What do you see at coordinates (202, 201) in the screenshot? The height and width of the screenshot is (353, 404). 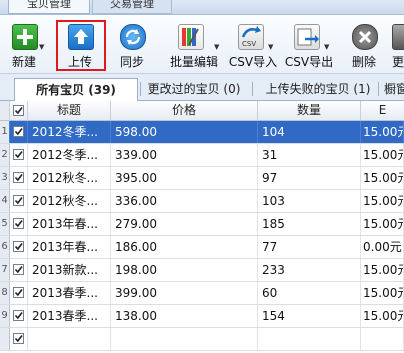 I see `table-row: 4 2012秋冬... 336.00 103 15.00元` at bounding box center [202, 201].